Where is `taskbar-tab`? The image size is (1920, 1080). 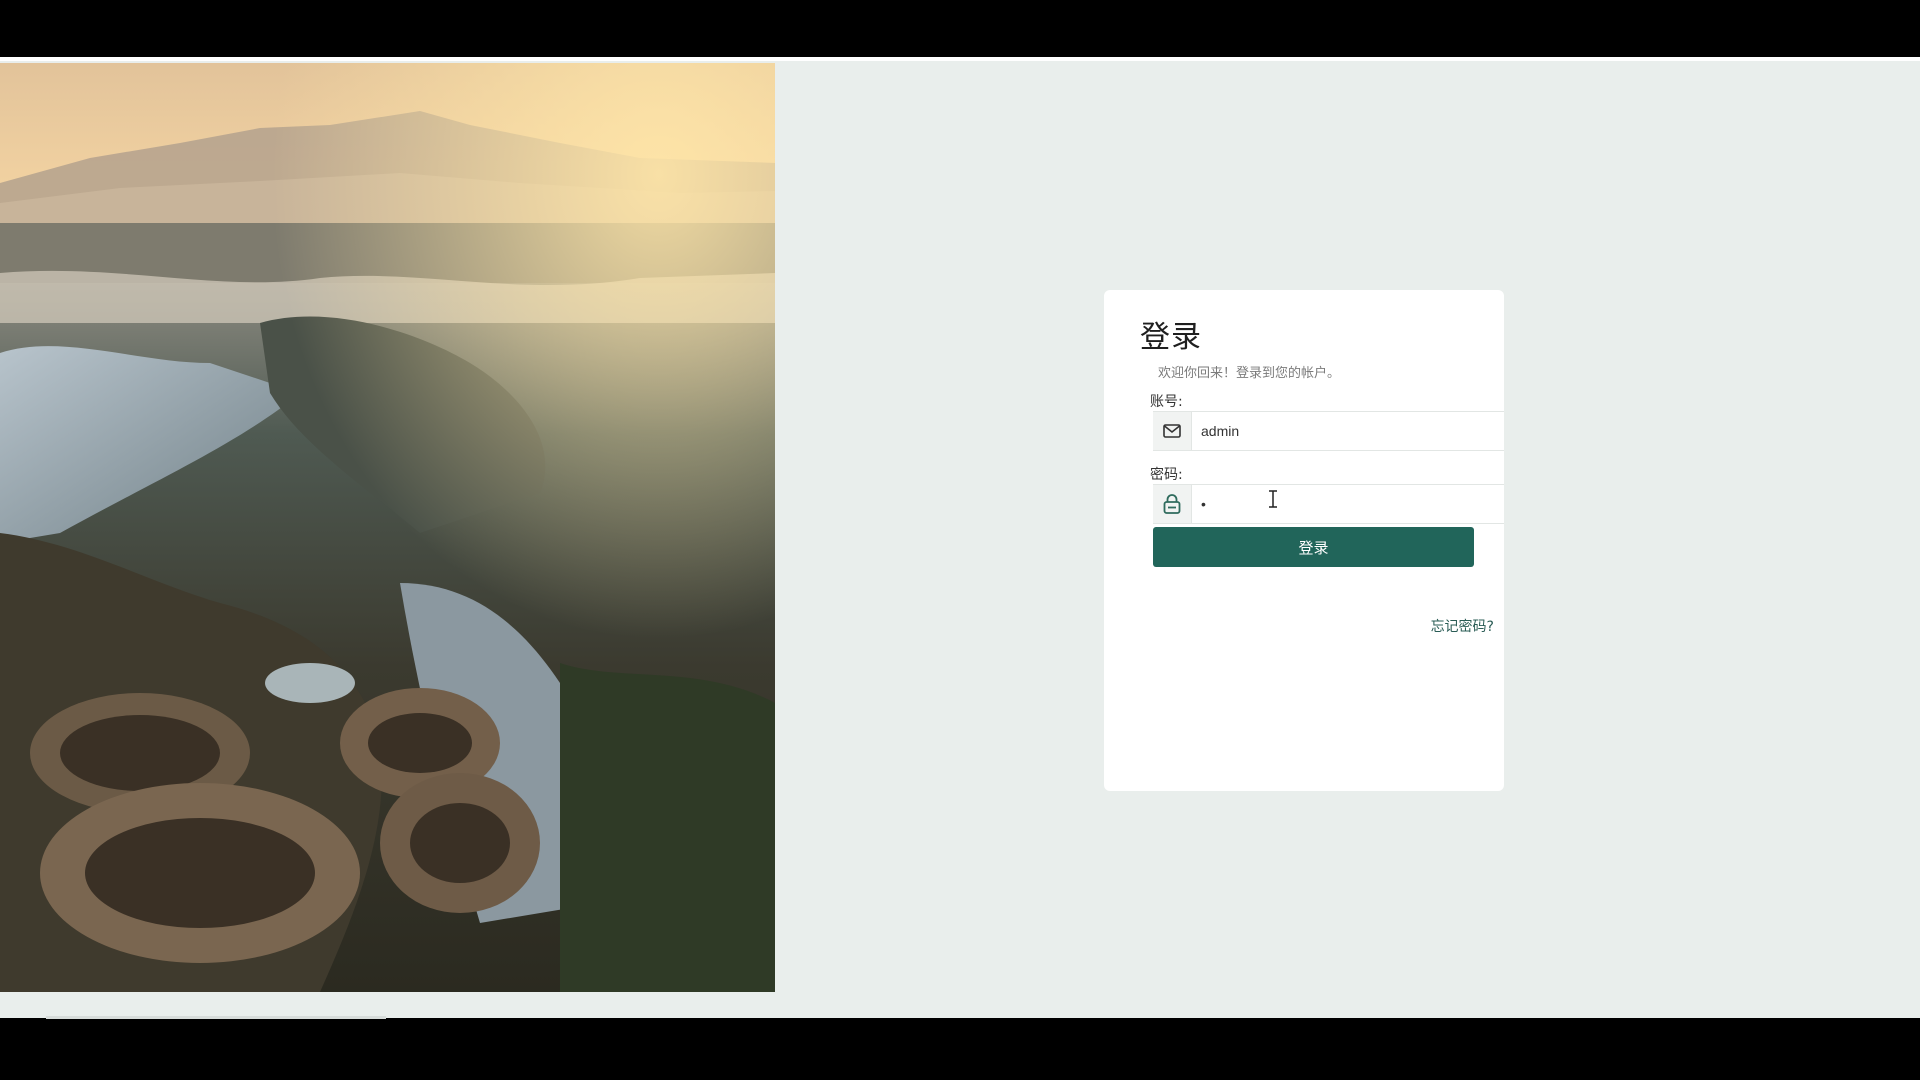 taskbar-tab is located at coordinates (216, 1017).